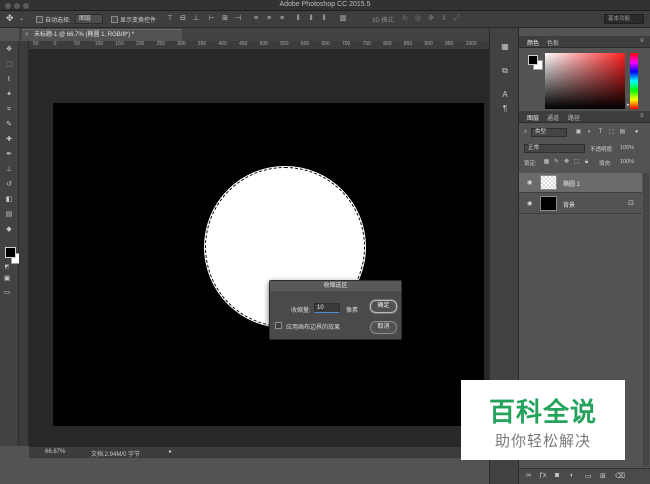 This screenshot has height=484, width=650. I want to click on distribute-vcenter-icon: ≡, so click(269, 19).